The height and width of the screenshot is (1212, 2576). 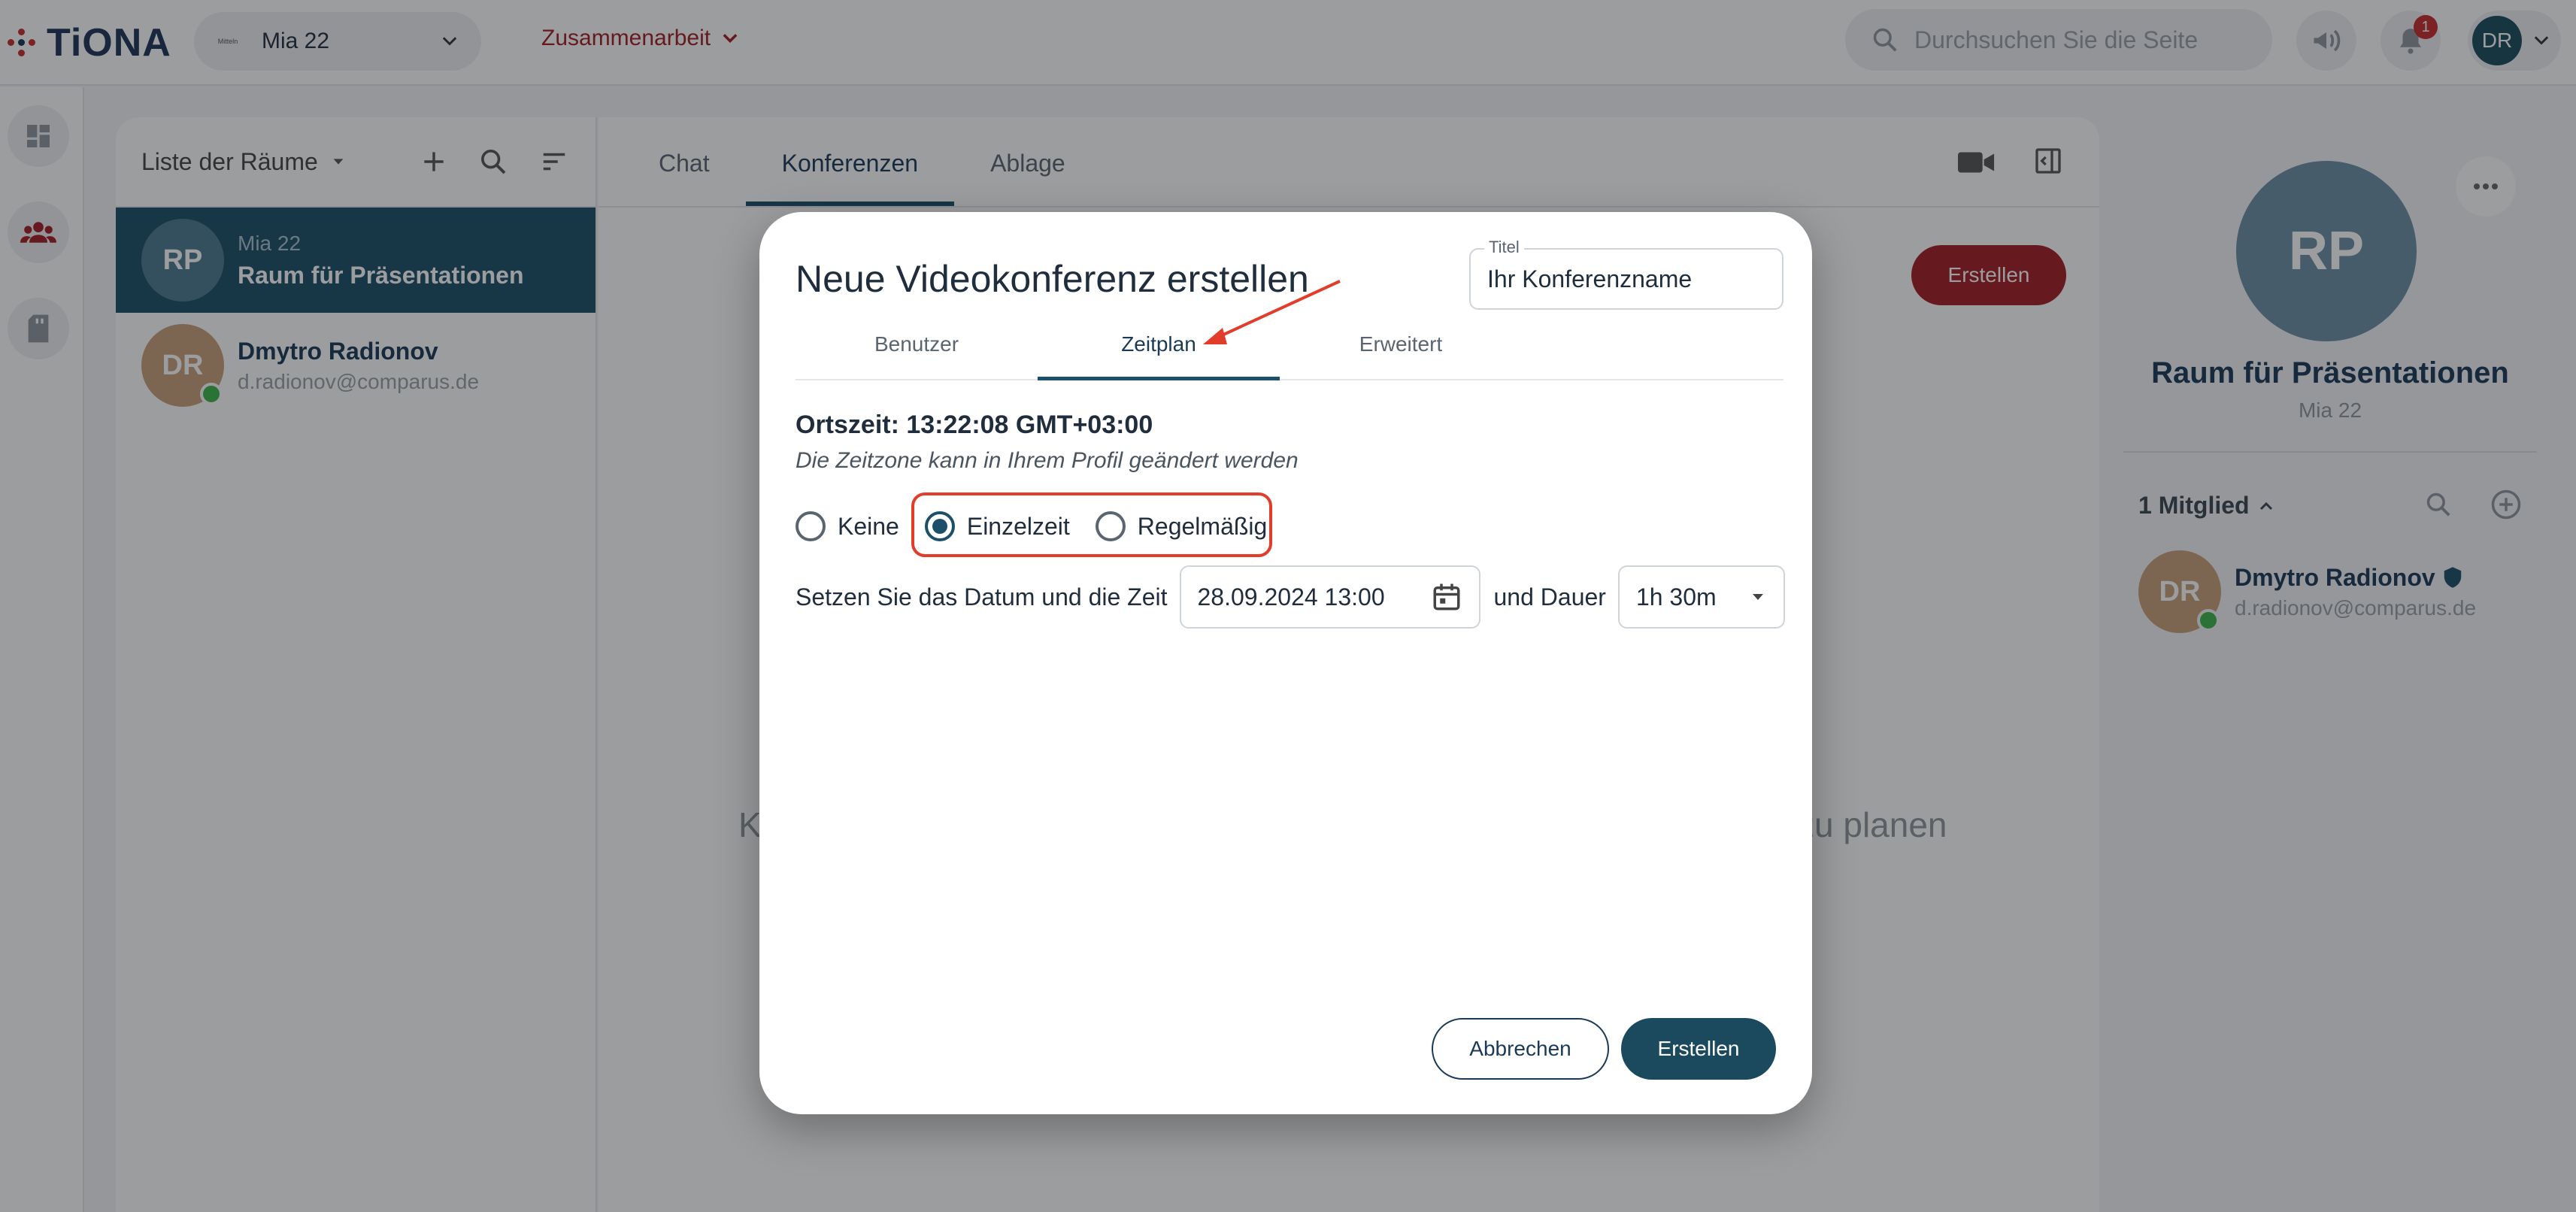 I want to click on date-time-picker: 28.09.2024 13:00, so click(x=1329, y=597).